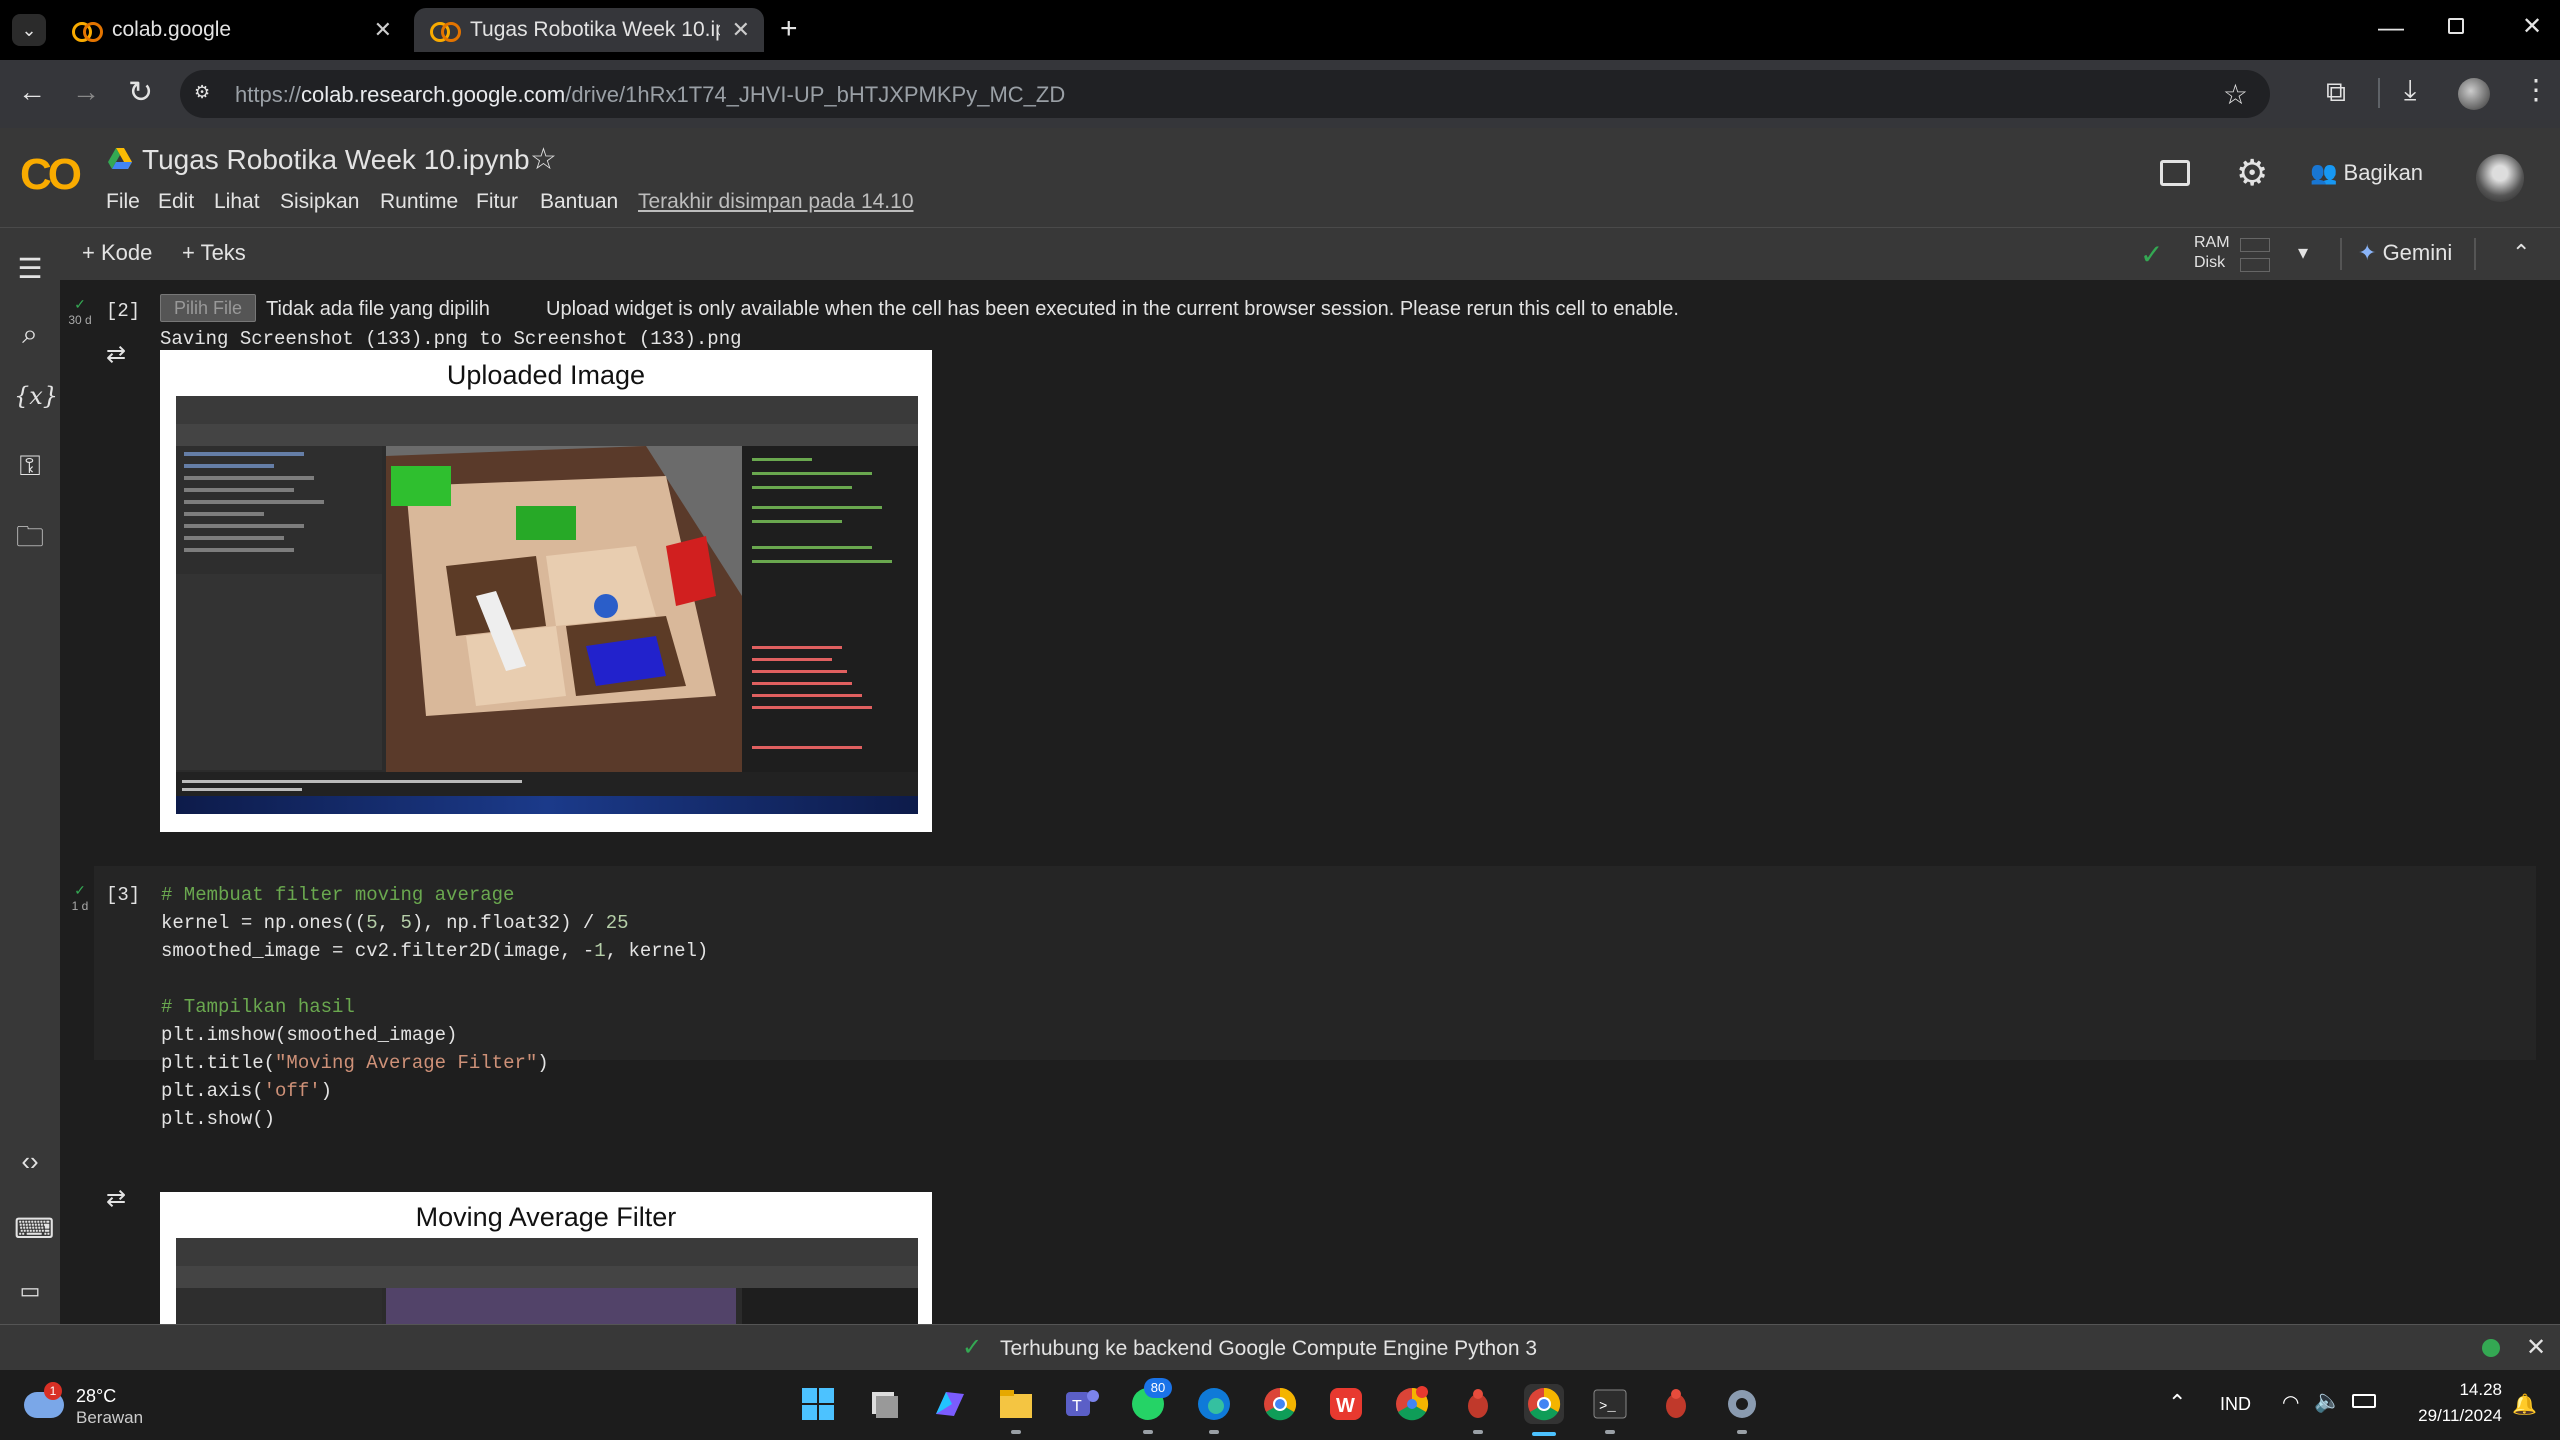 The image size is (2560, 1440). Describe the element at coordinates (818, 1404) in the screenshot. I see `windows-start-icon` at that location.